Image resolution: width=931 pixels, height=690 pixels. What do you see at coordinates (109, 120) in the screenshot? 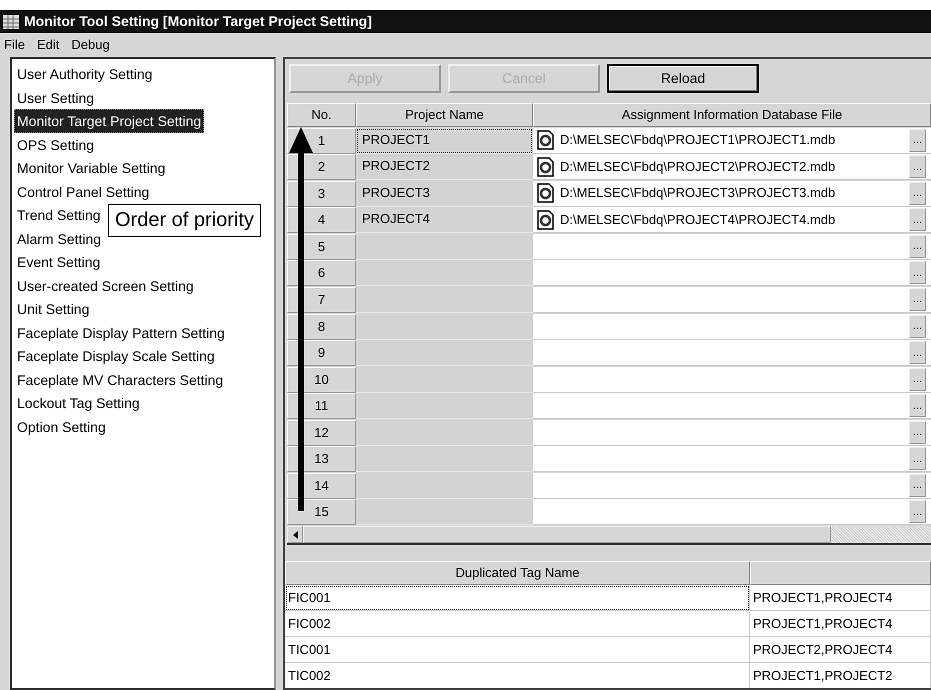
I see `sidebar-item: Monitor Target Project Setting` at bounding box center [109, 120].